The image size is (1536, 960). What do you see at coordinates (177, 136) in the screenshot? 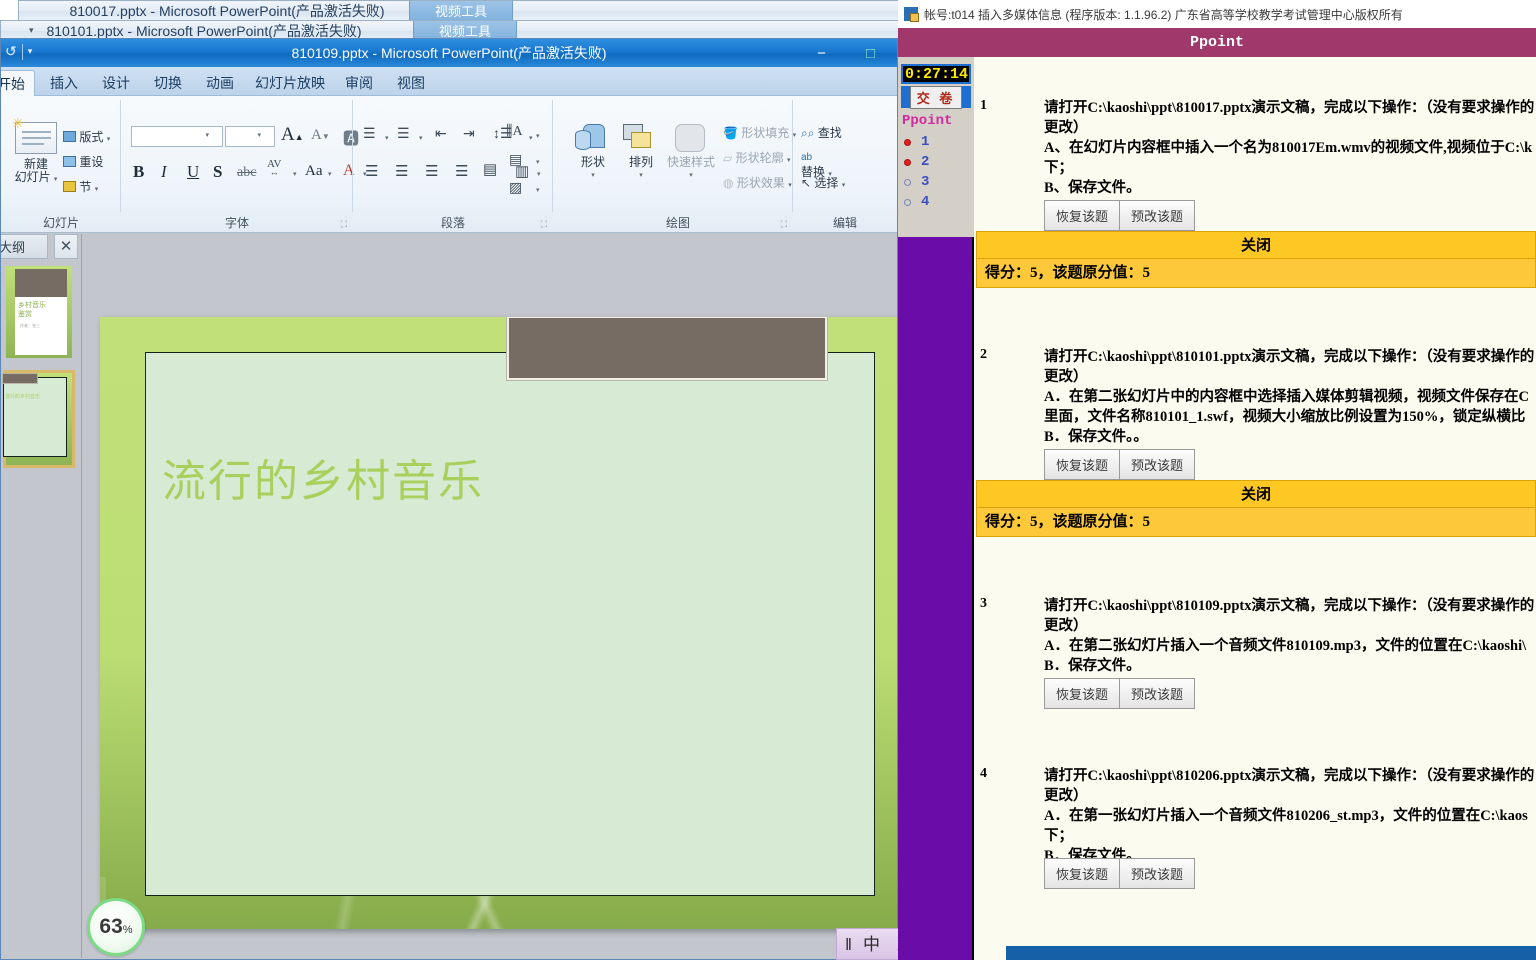
I see `font-name-combo: ▾` at bounding box center [177, 136].